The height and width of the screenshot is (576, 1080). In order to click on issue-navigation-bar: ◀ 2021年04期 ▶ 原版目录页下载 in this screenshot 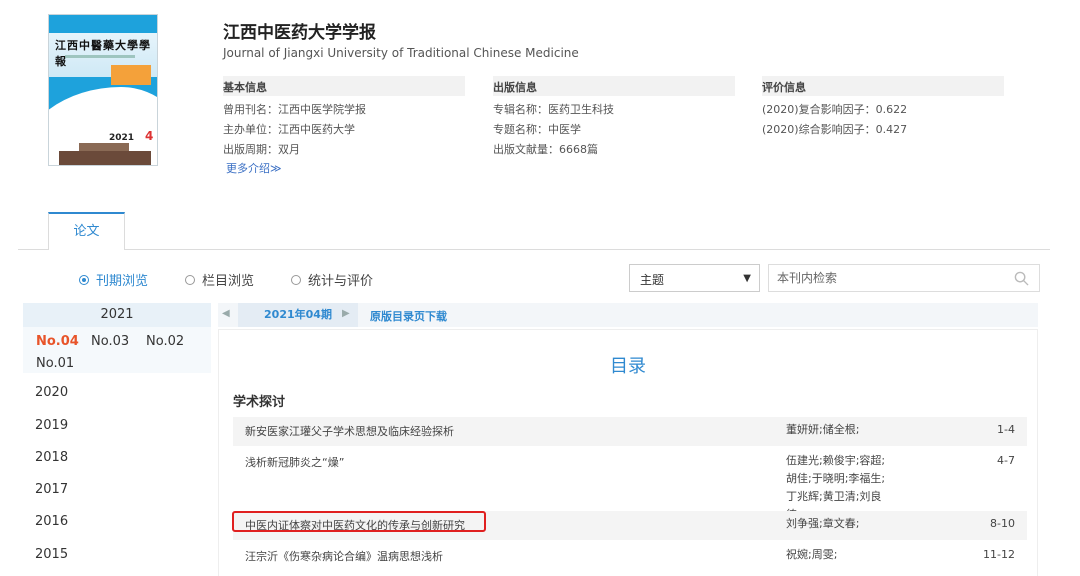, I will do `click(628, 315)`.